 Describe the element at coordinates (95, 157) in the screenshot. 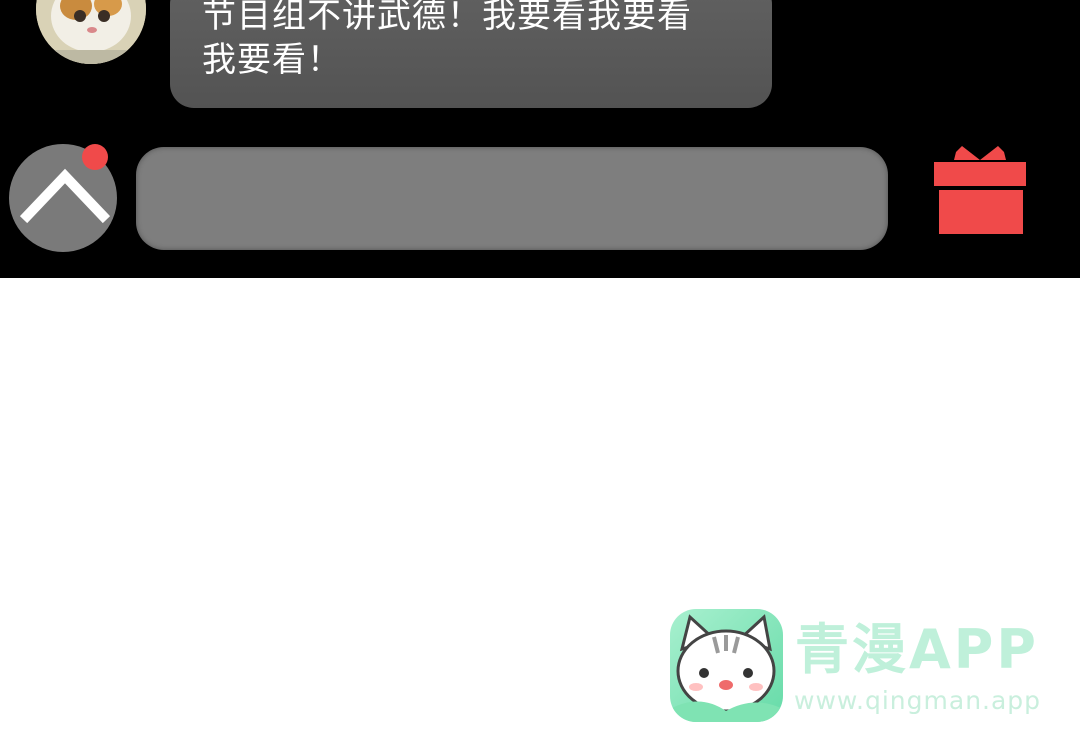

I see `notification-dot` at that location.